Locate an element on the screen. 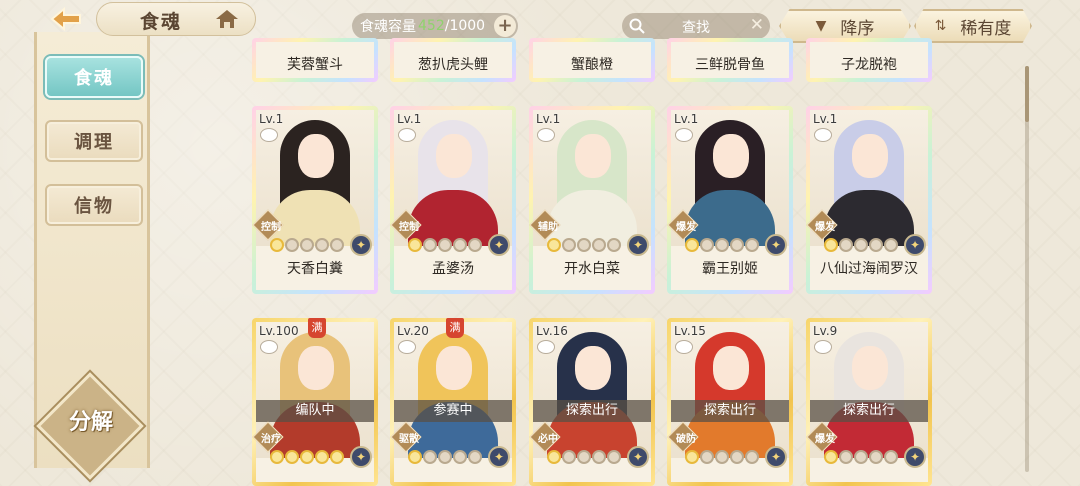 The height and width of the screenshot is (486, 1080). food-soul-card: 葱扒虎头鲤 is located at coordinates (453, 60).